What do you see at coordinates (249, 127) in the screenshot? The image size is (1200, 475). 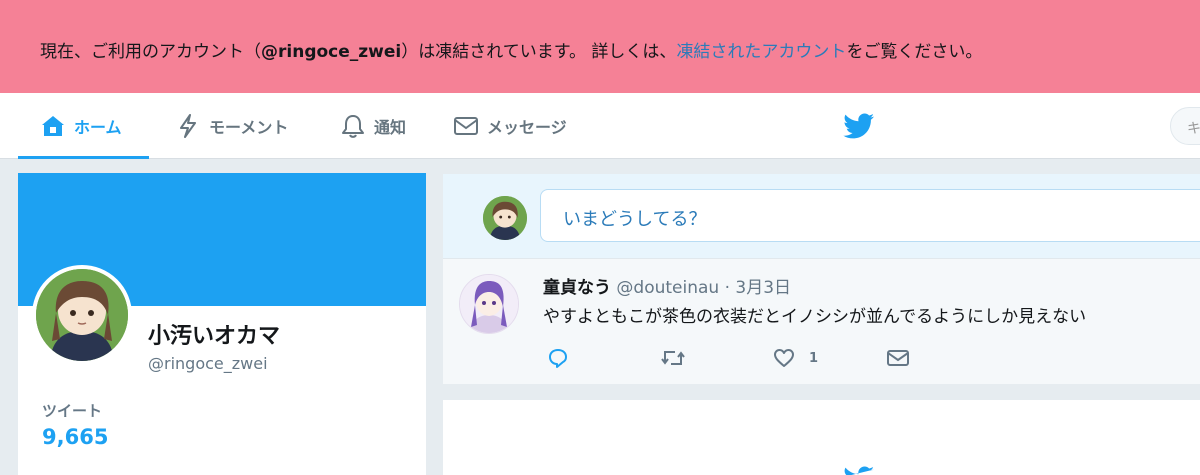 I see `nav-moments-label: モーメント` at bounding box center [249, 127].